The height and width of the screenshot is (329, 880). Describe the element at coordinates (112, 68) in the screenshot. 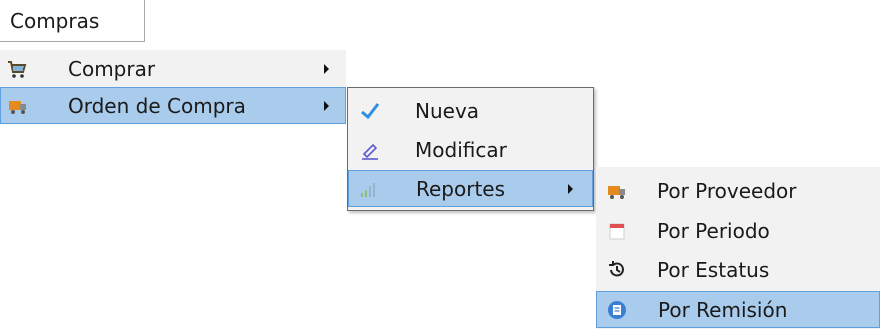

I see `menu-item-comprar-label: Comprar` at that location.